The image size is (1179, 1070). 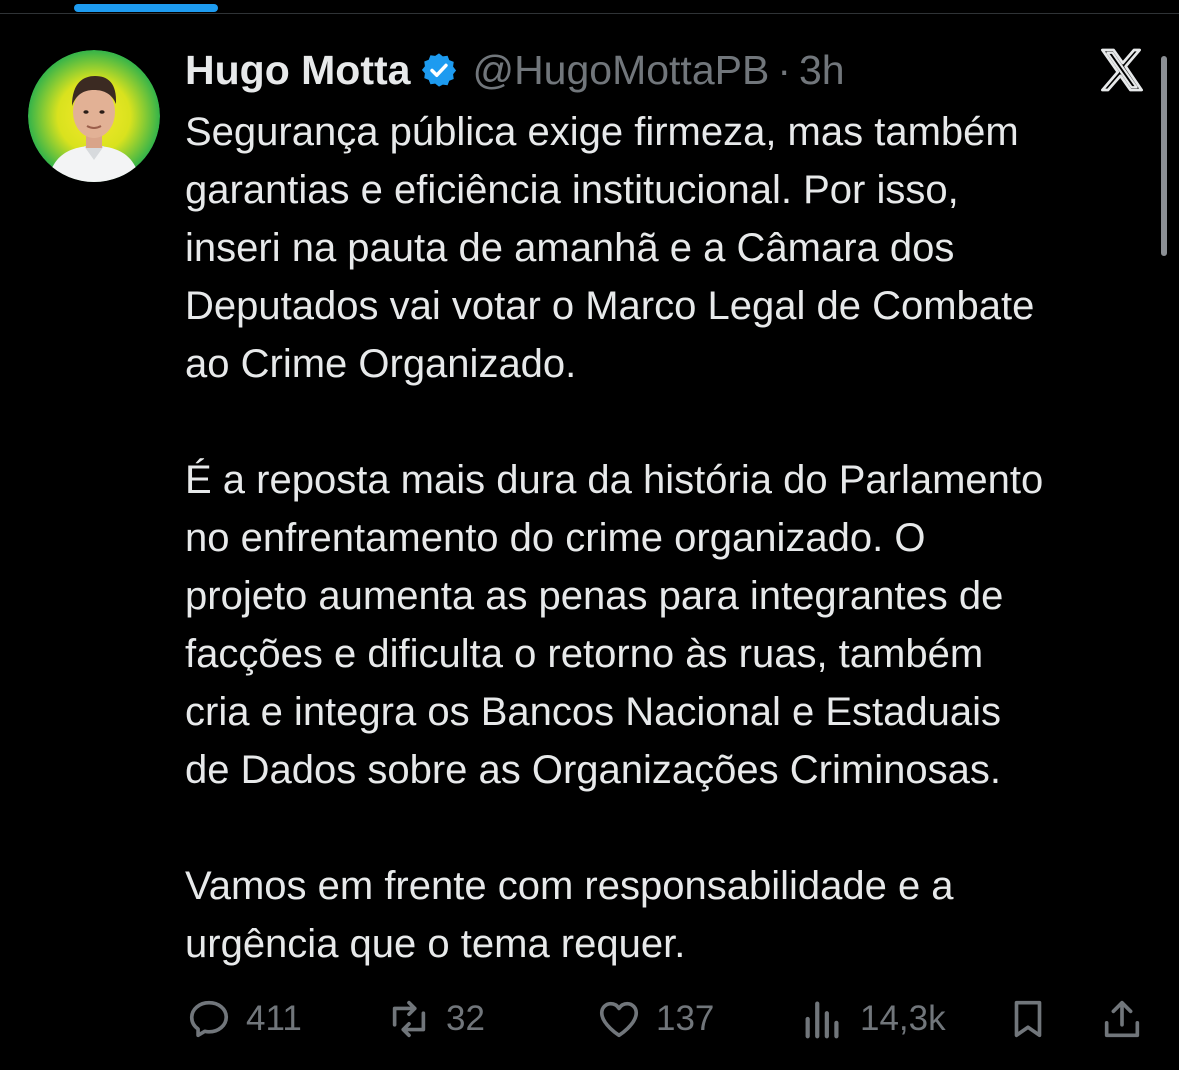 I want to click on tweet-header: Hugo Motta @HugoMottaPB · 3h, so click(x=515, y=70).